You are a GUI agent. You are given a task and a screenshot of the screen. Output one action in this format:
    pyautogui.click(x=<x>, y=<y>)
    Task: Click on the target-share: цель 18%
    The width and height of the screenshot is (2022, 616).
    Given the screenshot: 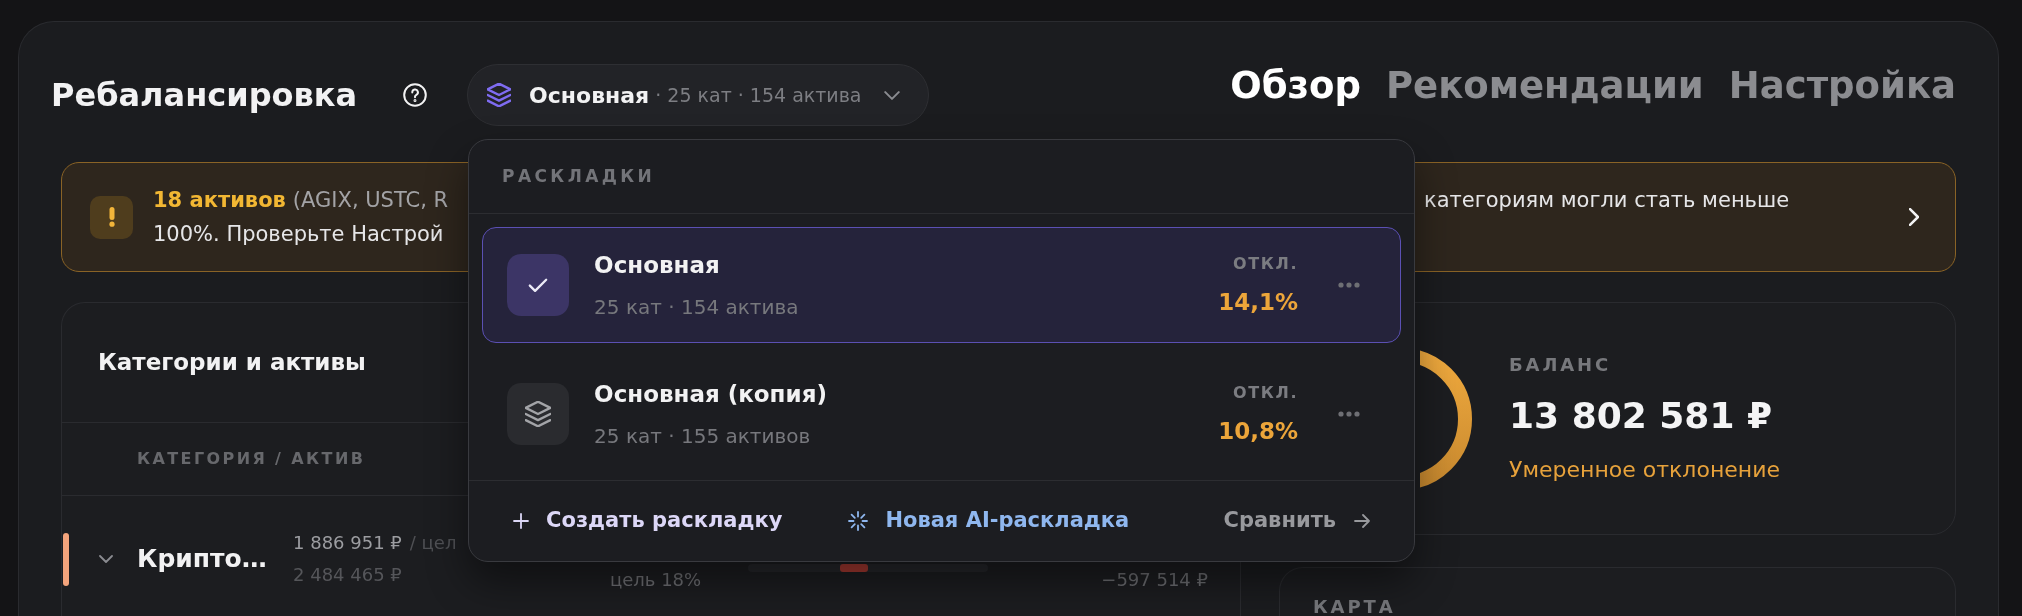 What is the action you would take?
    pyautogui.click(x=656, y=580)
    